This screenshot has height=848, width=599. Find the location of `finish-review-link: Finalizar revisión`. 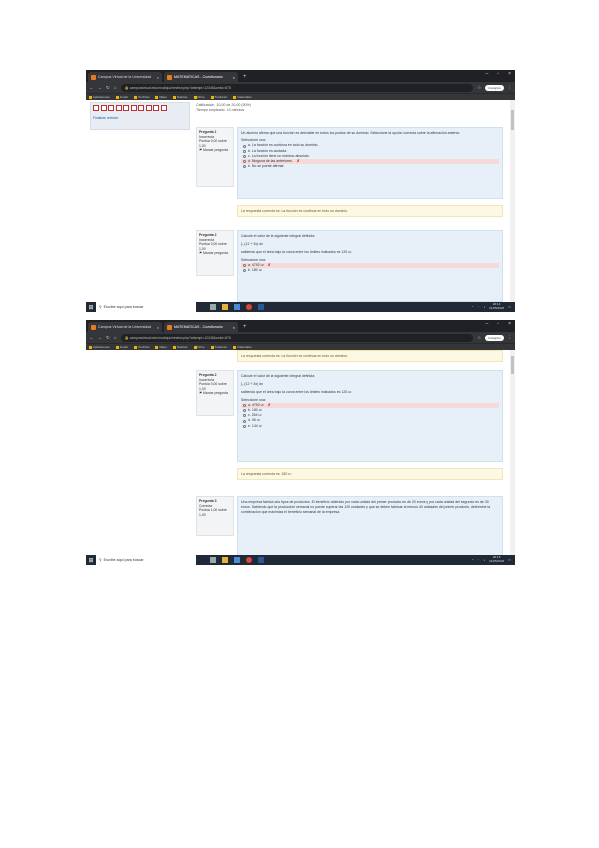

finish-review-link: Finalizar revisión is located at coordinates (140, 118).